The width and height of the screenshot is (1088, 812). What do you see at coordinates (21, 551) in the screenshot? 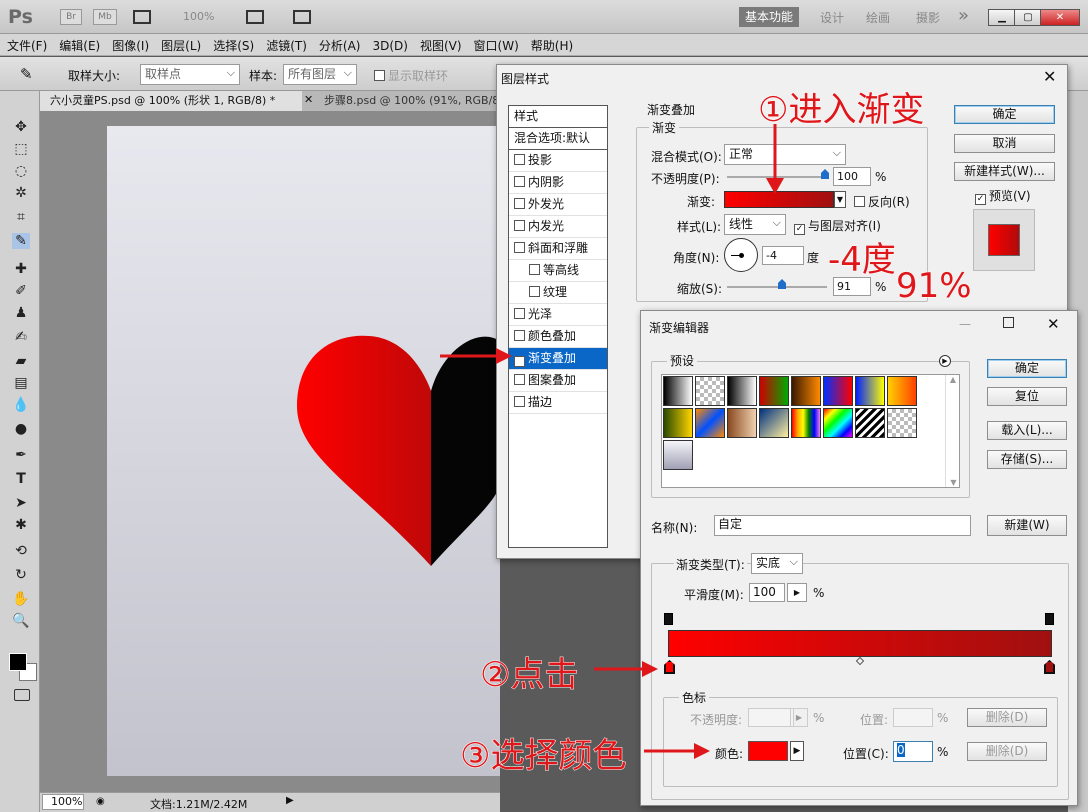
I see `3d-rotate-icon: ⟲` at bounding box center [21, 551].